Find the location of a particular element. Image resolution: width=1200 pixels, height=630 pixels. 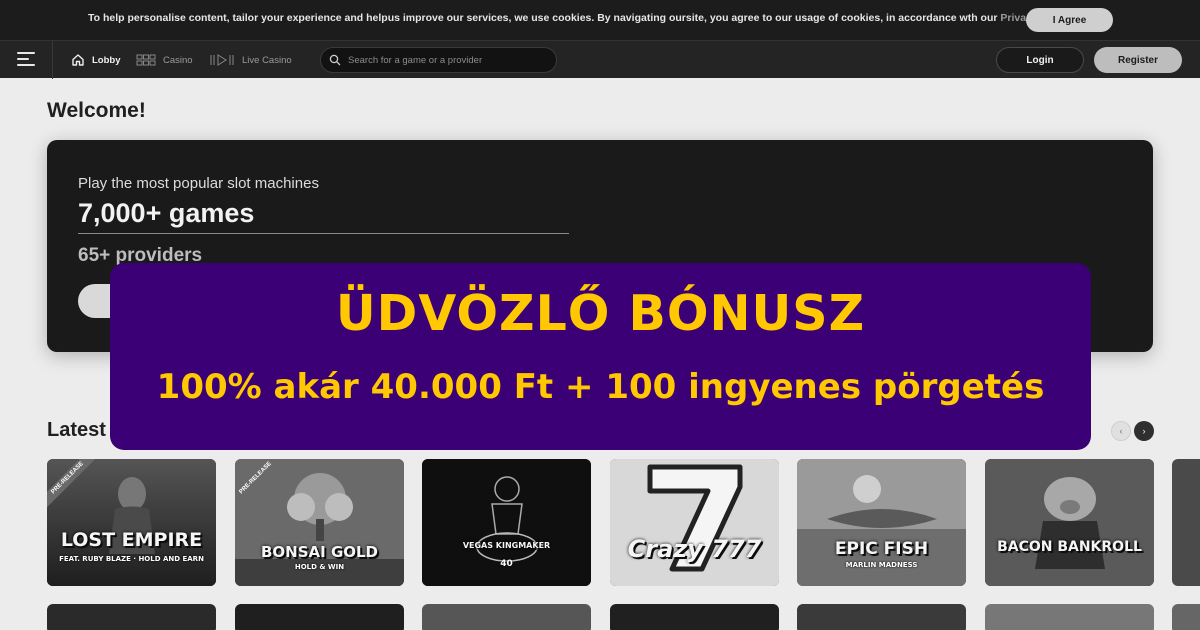

hero-games-count: 7,000+ games is located at coordinates (166, 213).